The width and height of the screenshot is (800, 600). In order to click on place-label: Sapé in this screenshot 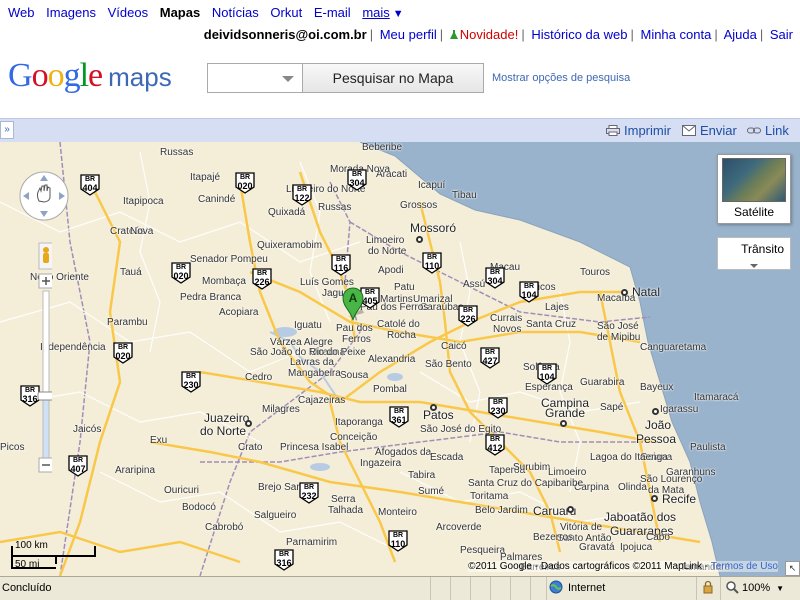, I will do `click(612, 407)`.